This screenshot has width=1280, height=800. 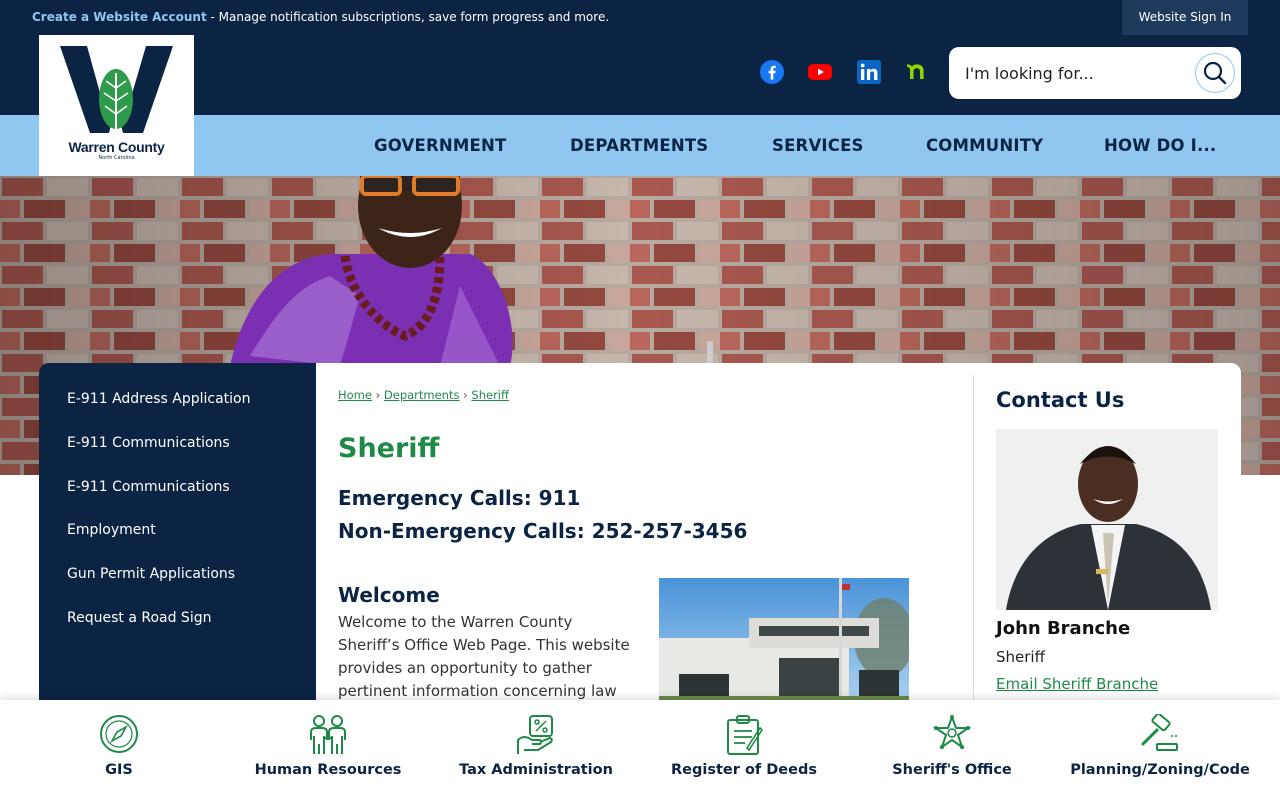 I want to click on tax-hand-icon, so click(x=535, y=734).